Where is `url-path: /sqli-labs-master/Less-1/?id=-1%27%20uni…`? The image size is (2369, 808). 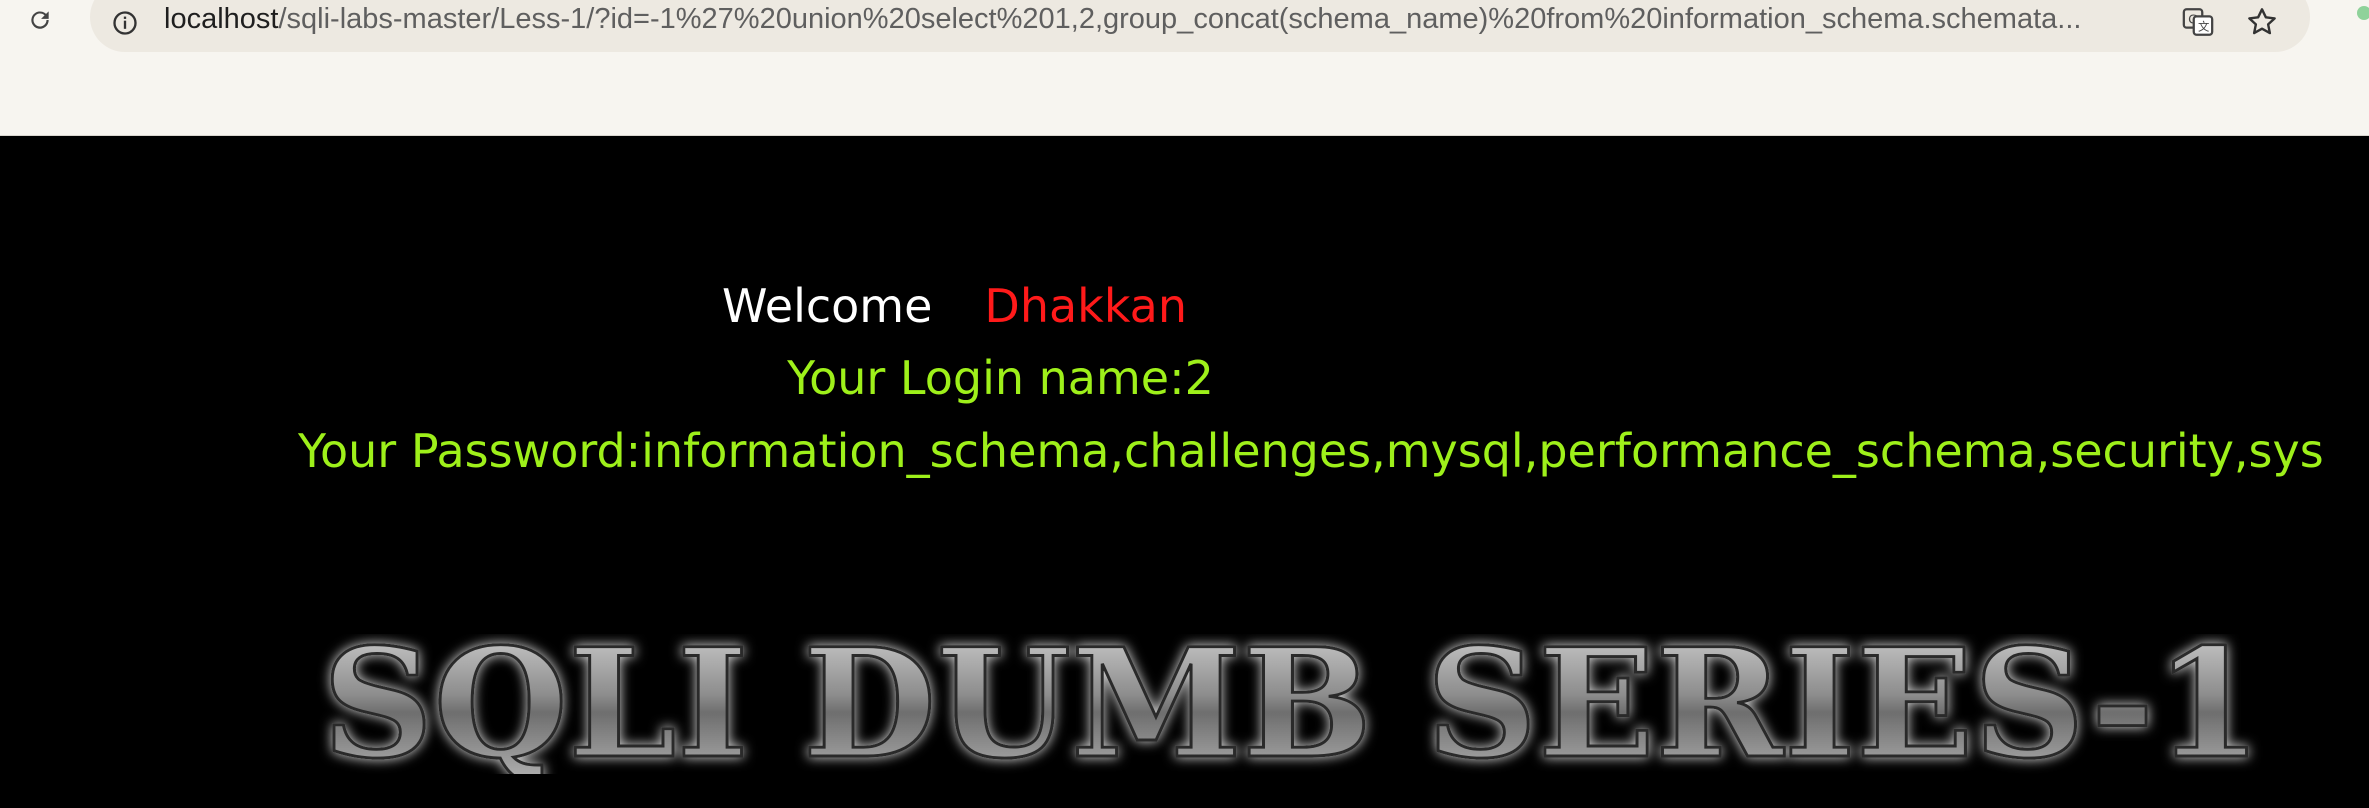 url-path: /sqli-labs-master/Less-1/?id=-1%27%20uni… is located at coordinates (1180, 19).